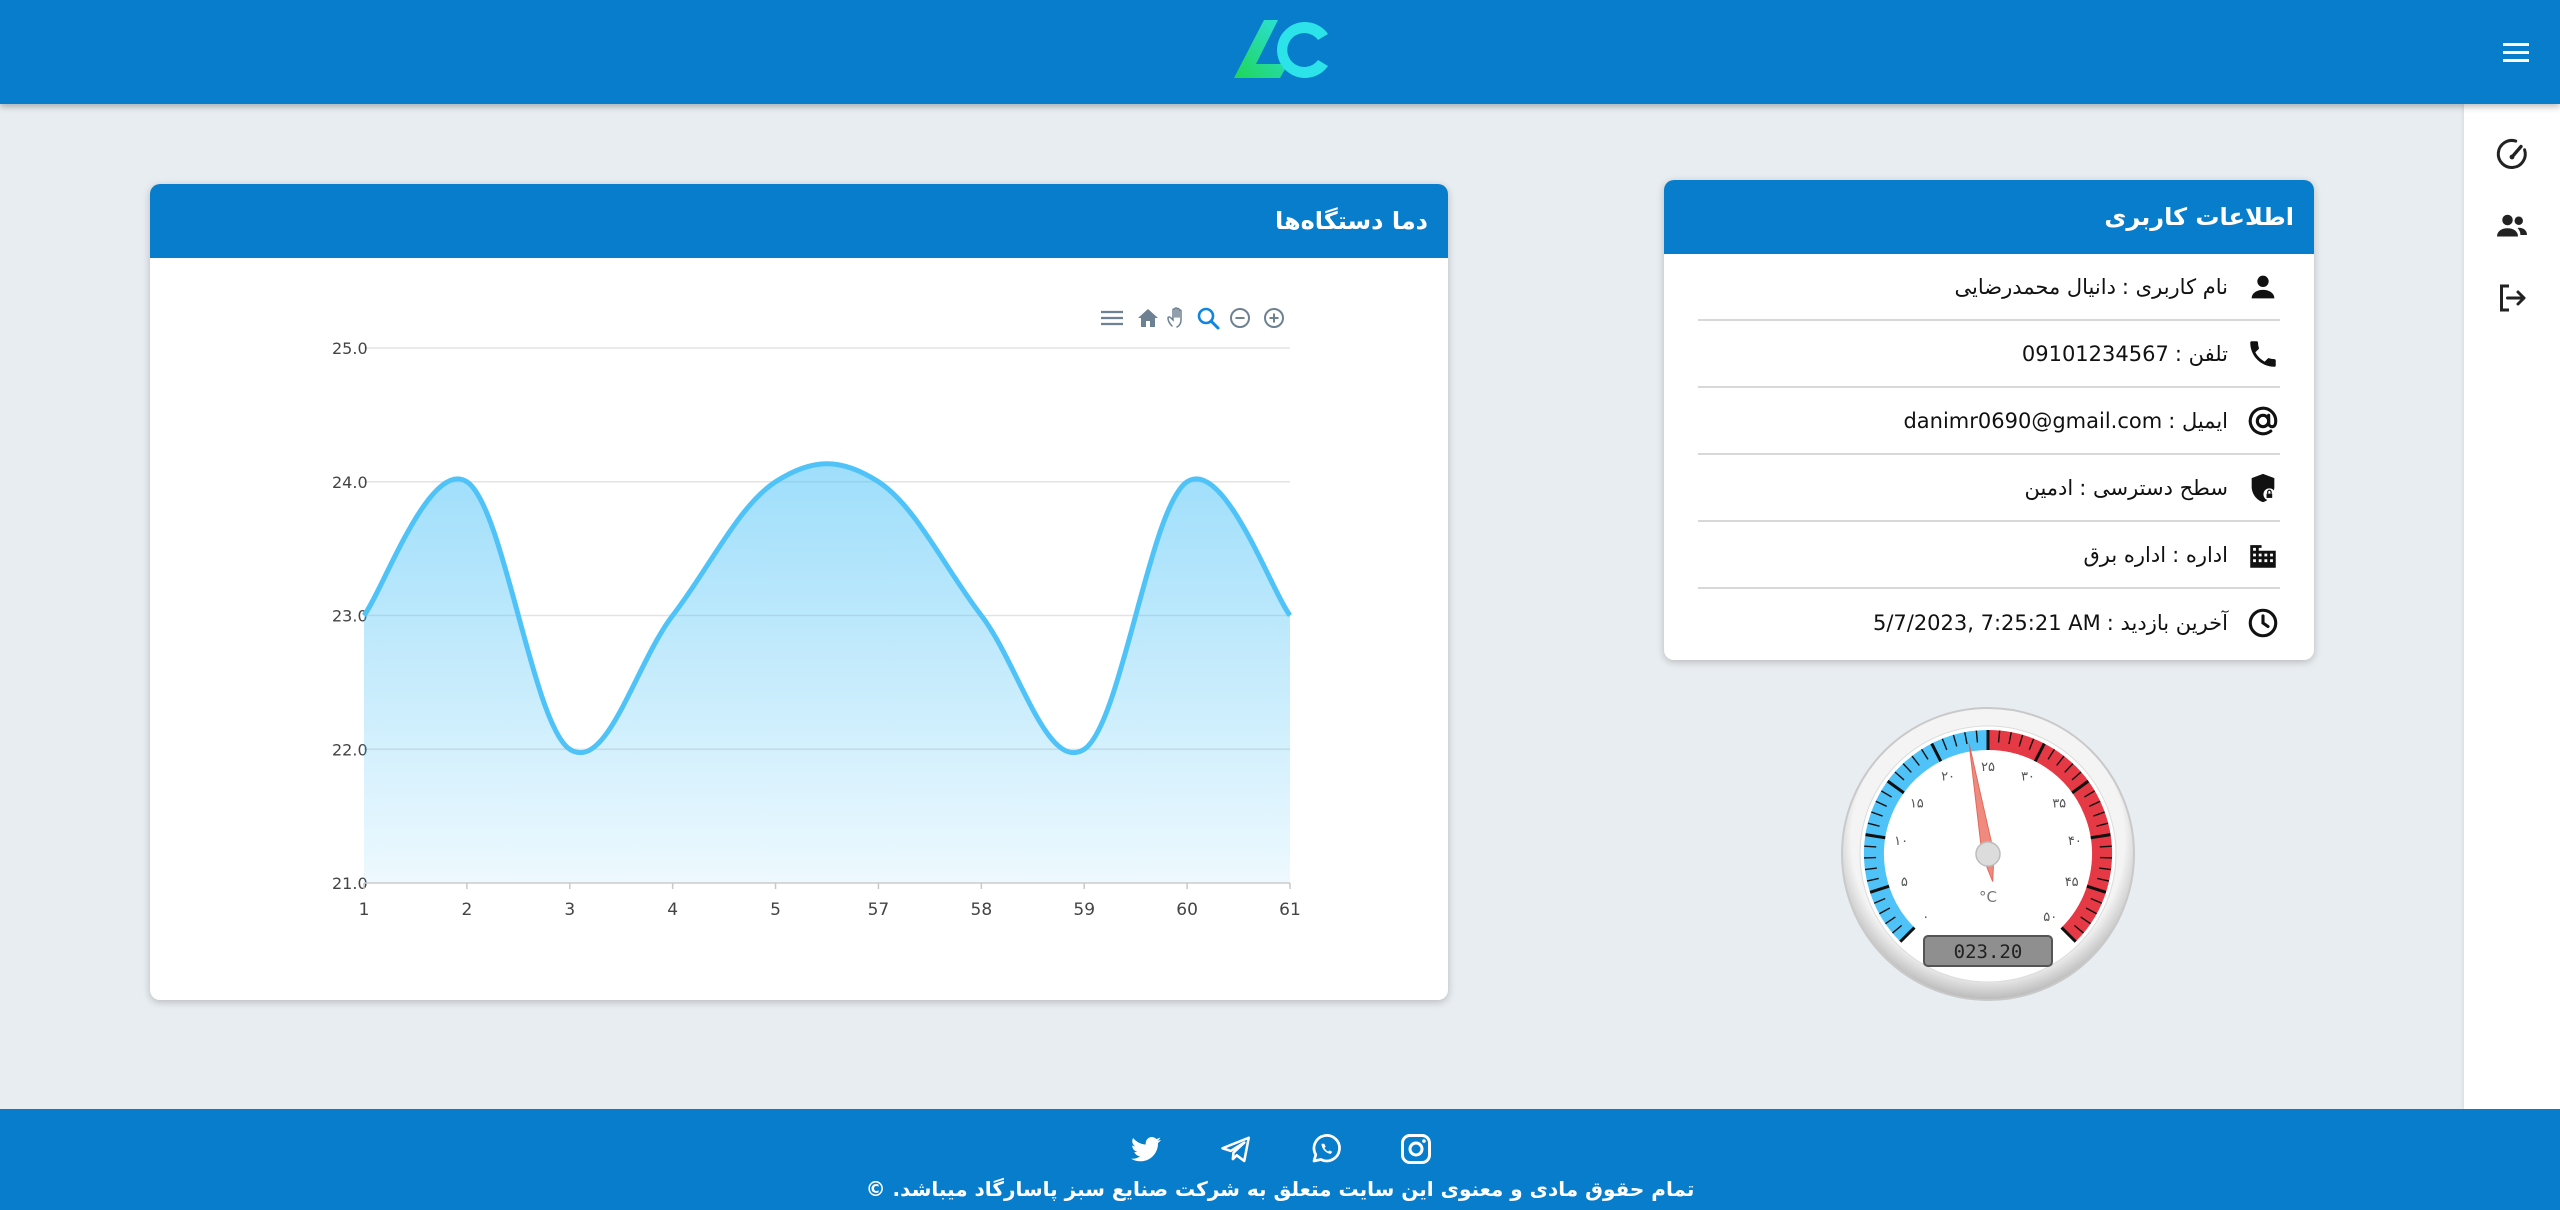 The width and height of the screenshot is (2560, 1210). Describe the element at coordinates (2263, 353) in the screenshot. I see `phone-icon` at that location.